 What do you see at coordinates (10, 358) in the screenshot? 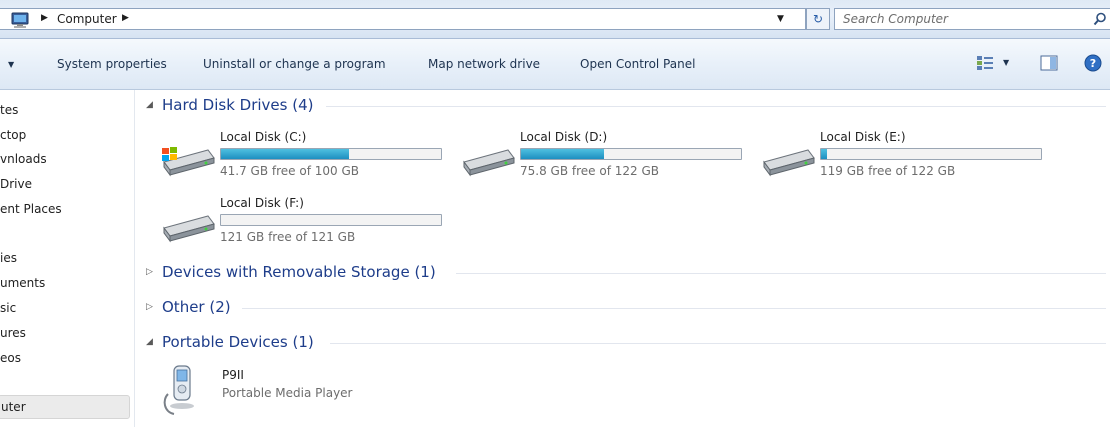
I see `nav-item-videos: eos` at bounding box center [10, 358].